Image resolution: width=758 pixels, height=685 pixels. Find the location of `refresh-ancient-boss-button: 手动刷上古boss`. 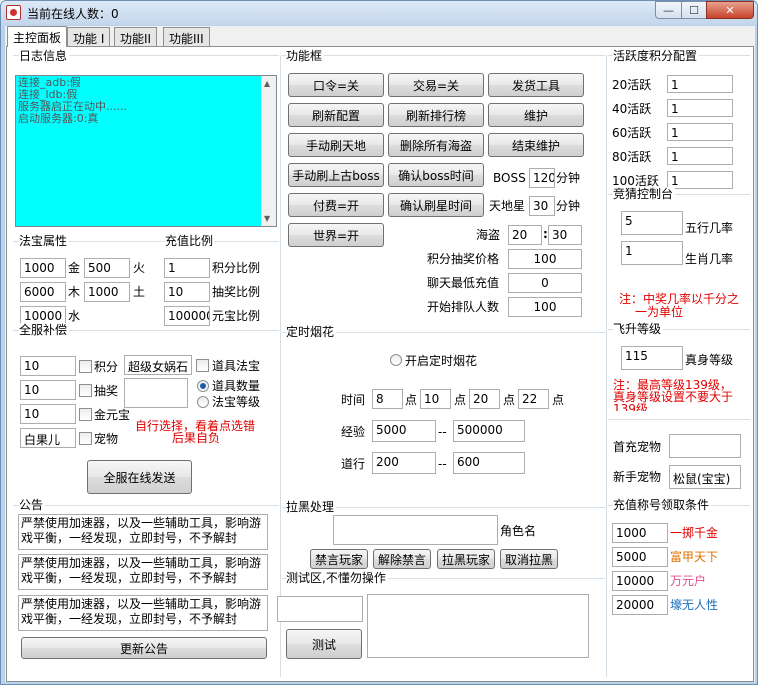

refresh-ancient-boss-button: 手动刷上古boss is located at coordinates (336, 175).